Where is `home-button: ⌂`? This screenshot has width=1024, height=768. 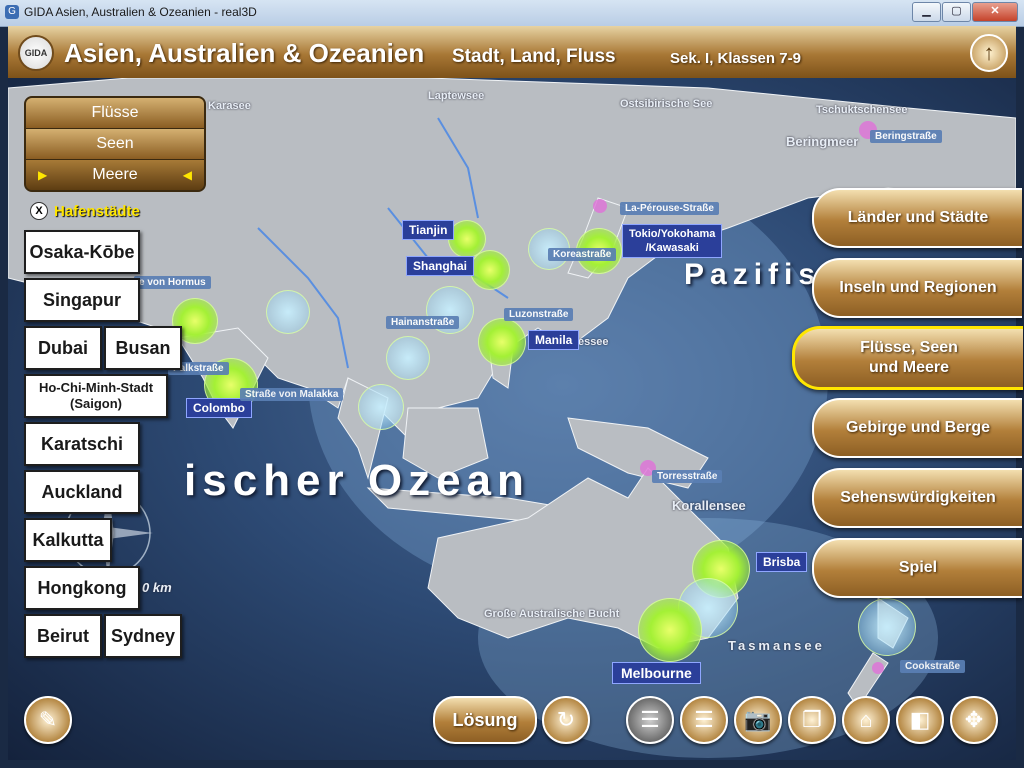 home-button: ⌂ is located at coordinates (866, 720).